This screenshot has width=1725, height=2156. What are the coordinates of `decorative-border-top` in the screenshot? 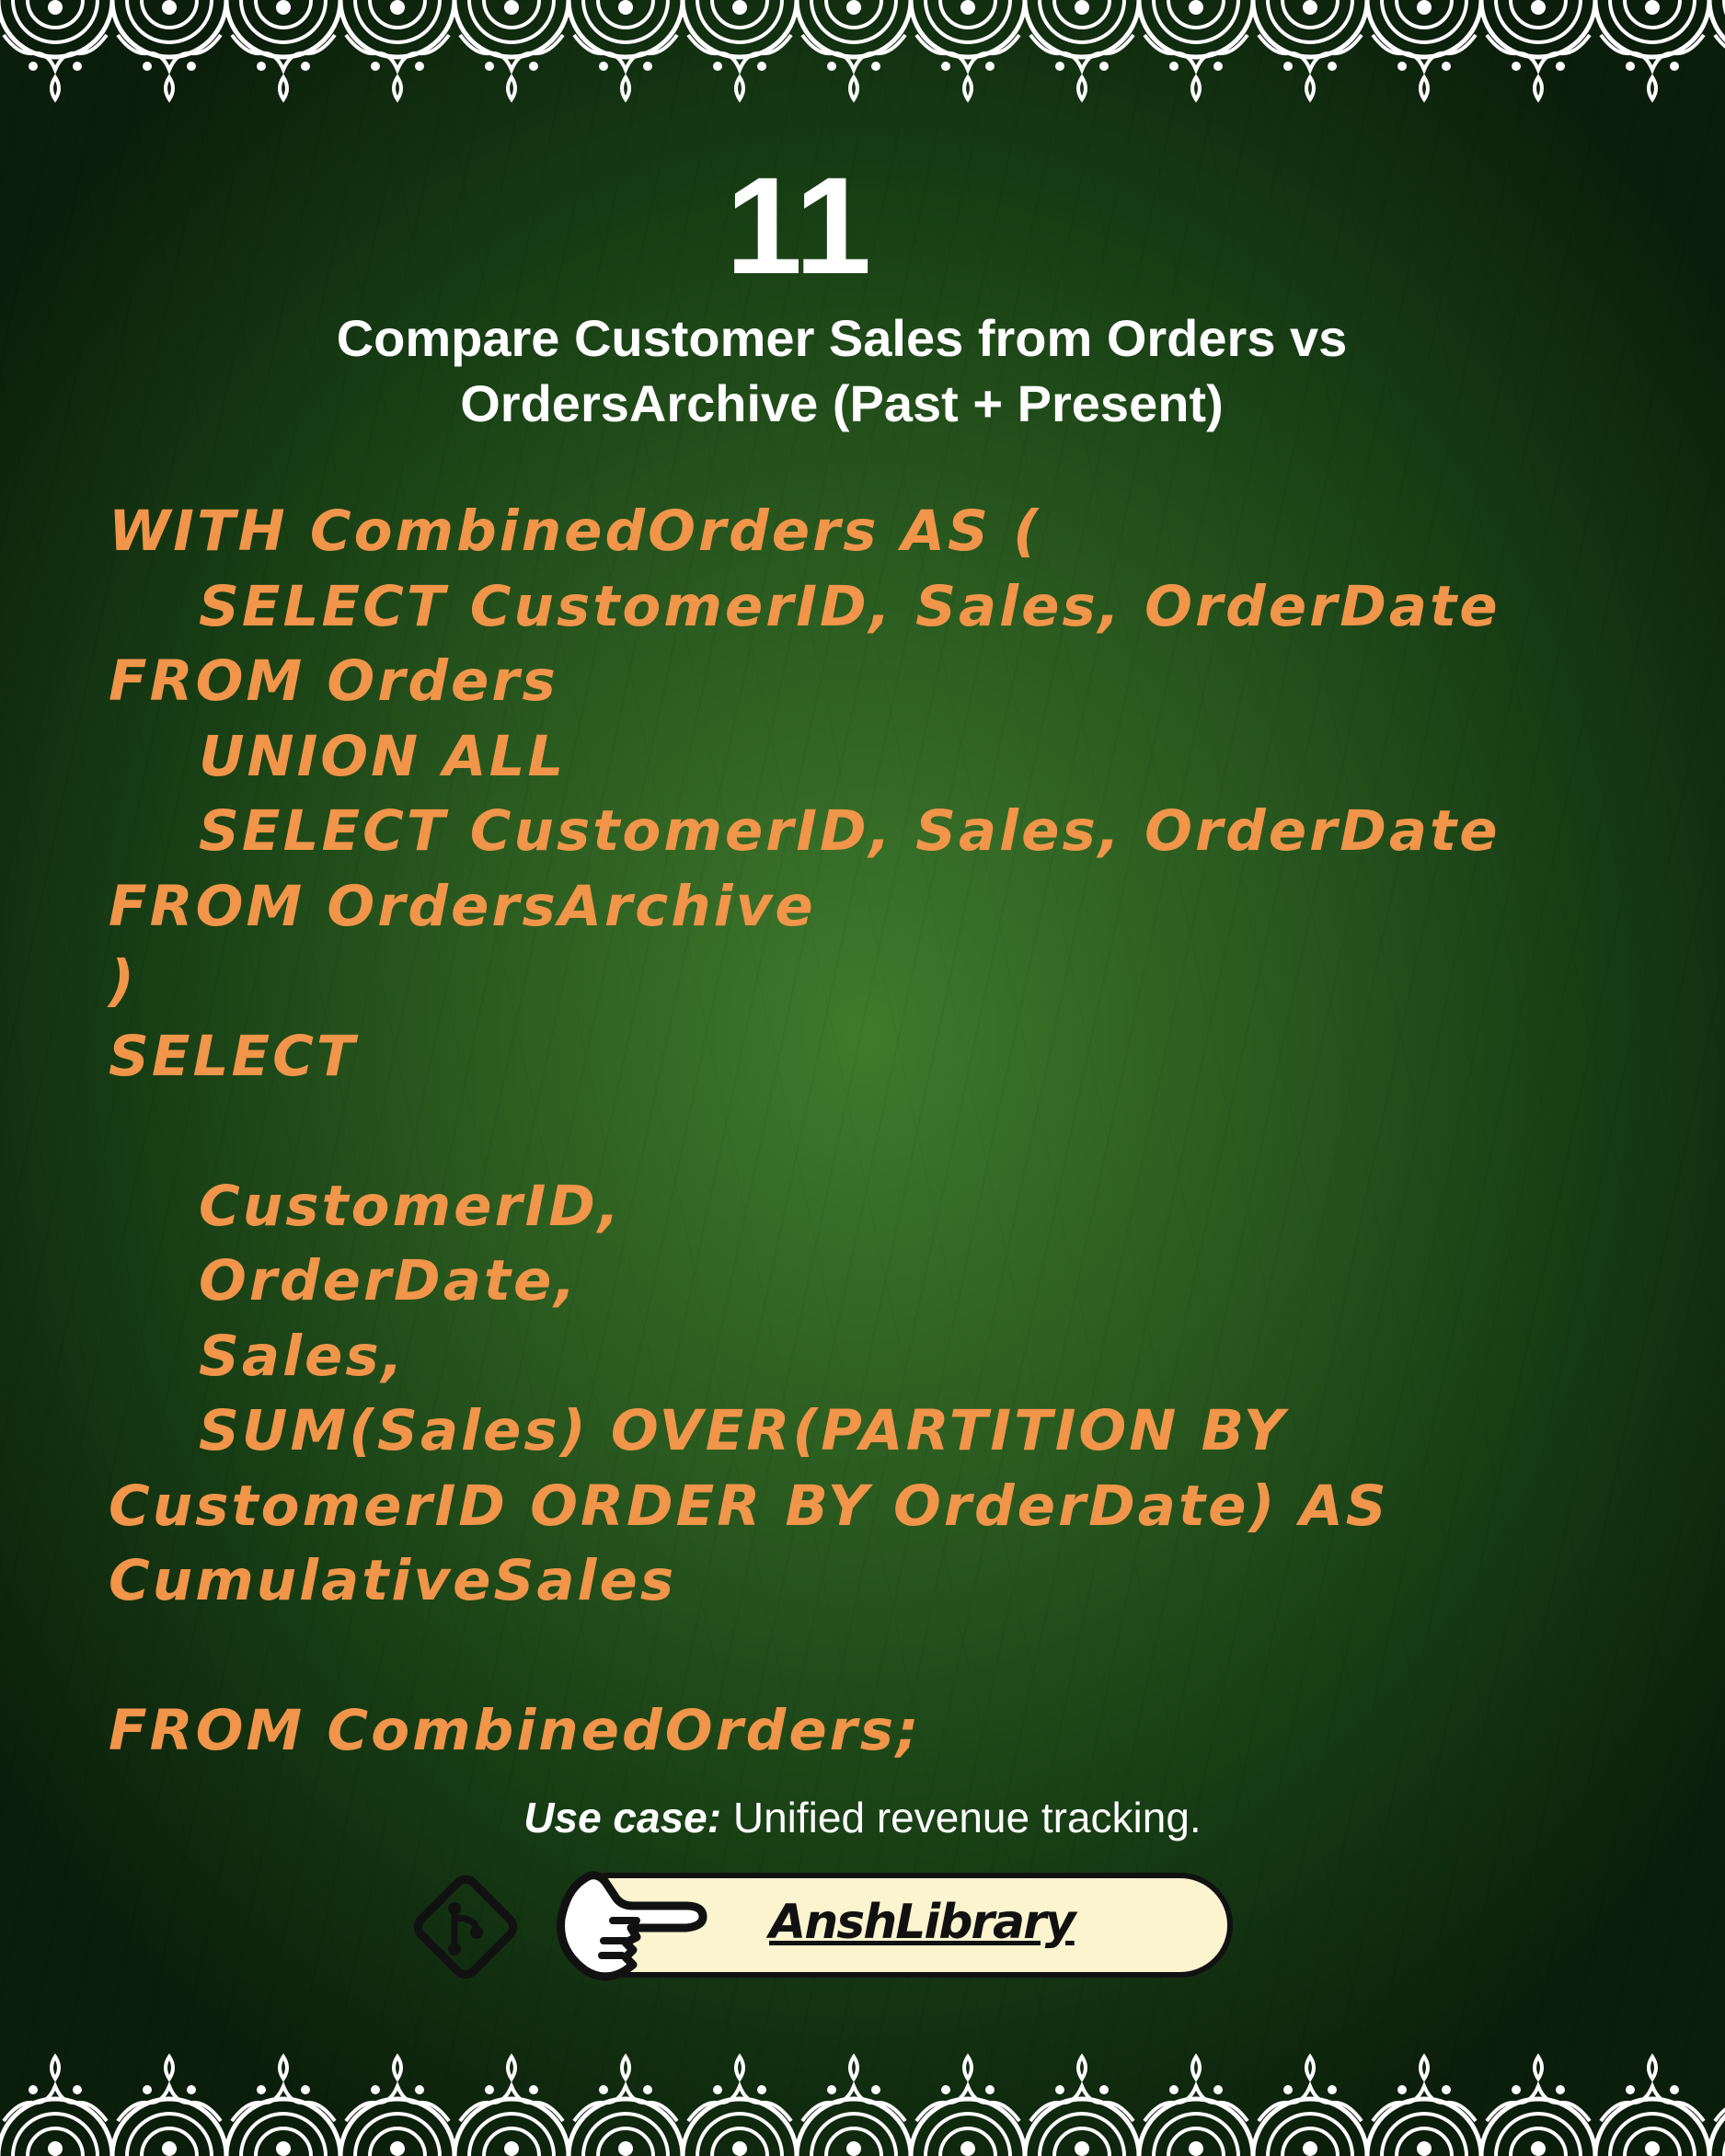 It's located at (862, 60).